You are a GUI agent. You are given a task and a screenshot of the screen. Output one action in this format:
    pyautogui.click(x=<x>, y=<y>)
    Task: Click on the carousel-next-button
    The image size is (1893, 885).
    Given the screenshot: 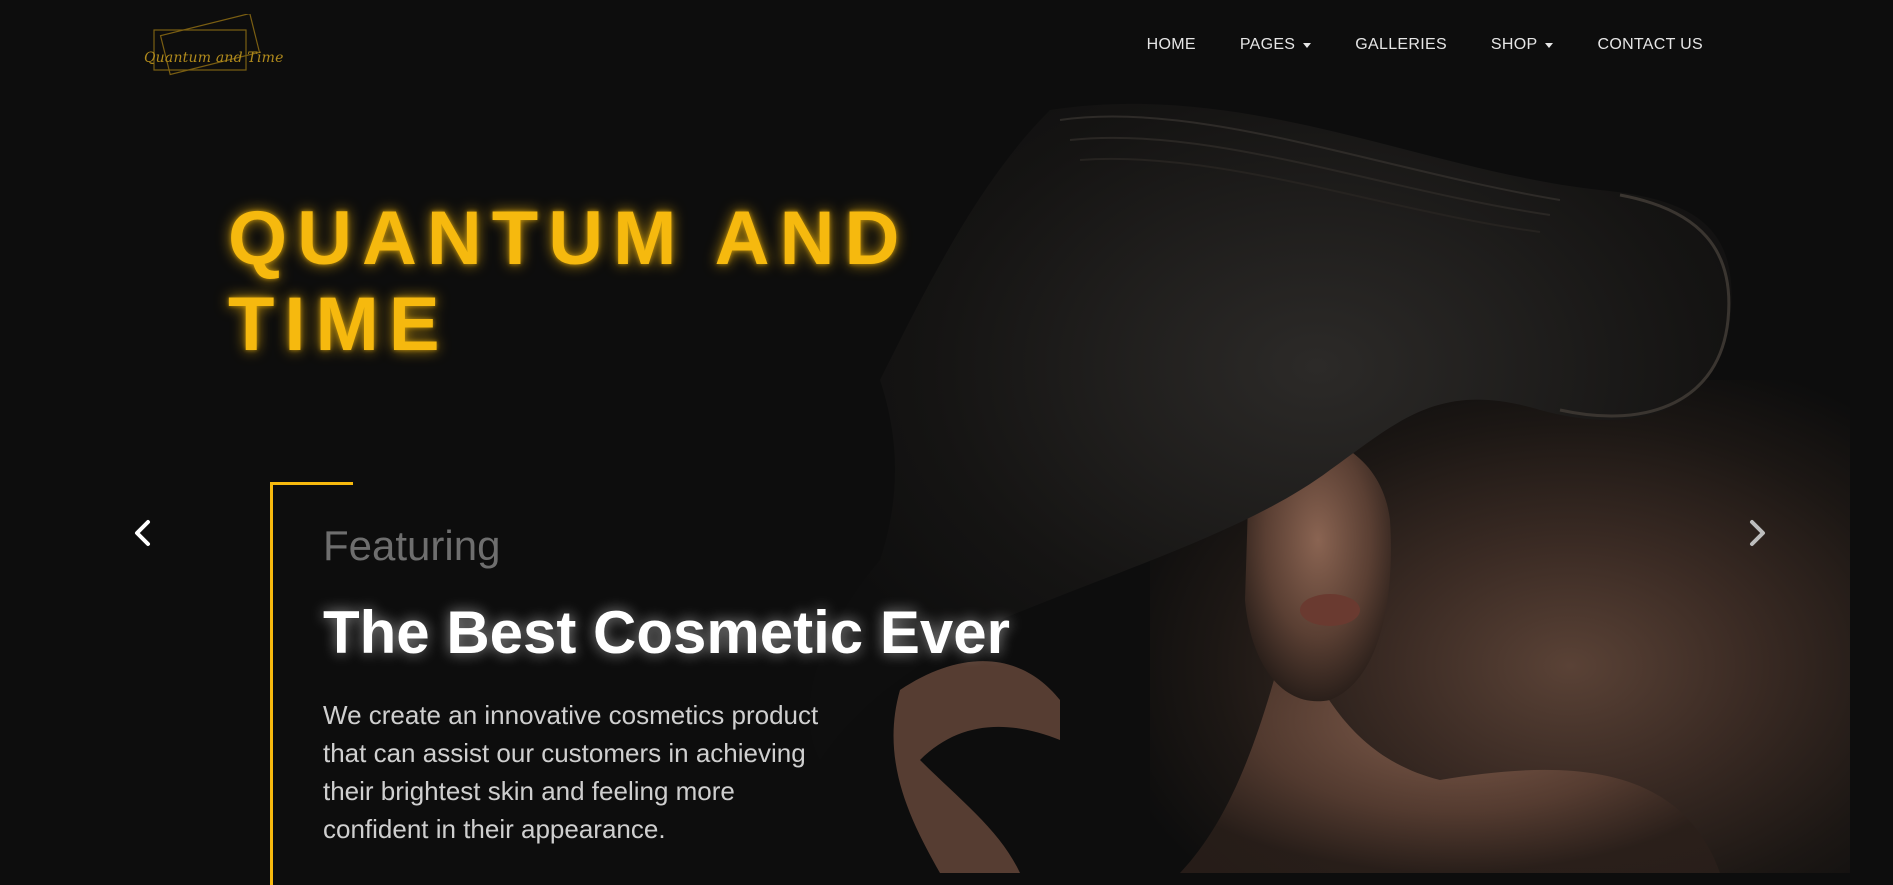 What is the action you would take?
    pyautogui.click(x=1757, y=533)
    